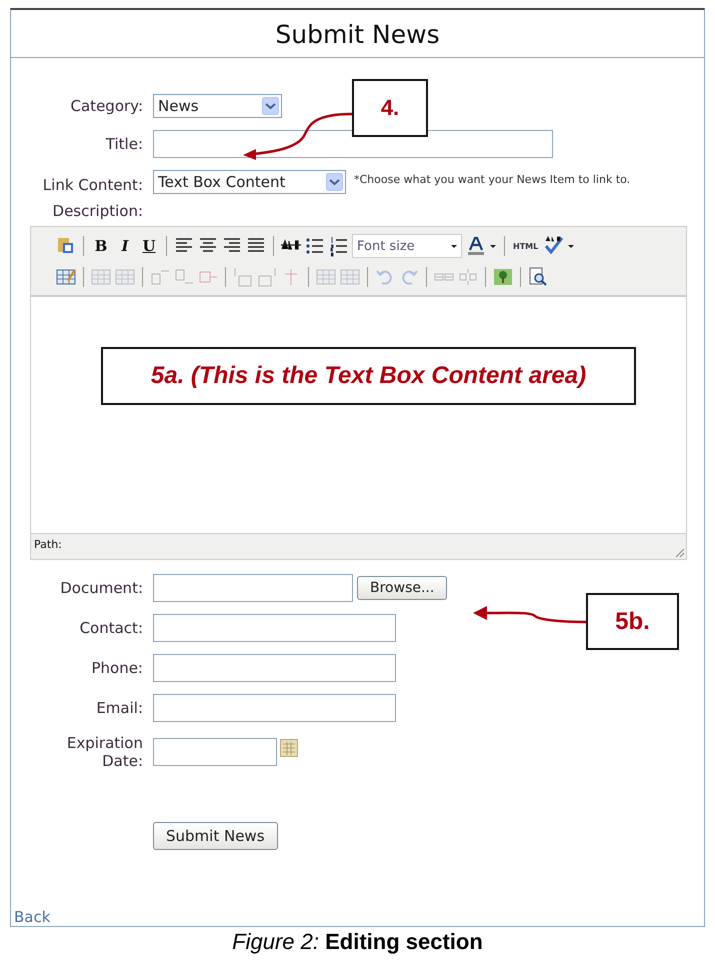 The height and width of the screenshot is (961, 715). What do you see at coordinates (407, 246) in the screenshot?
I see `font-size-select: Font size` at bounding box center [407, 246].